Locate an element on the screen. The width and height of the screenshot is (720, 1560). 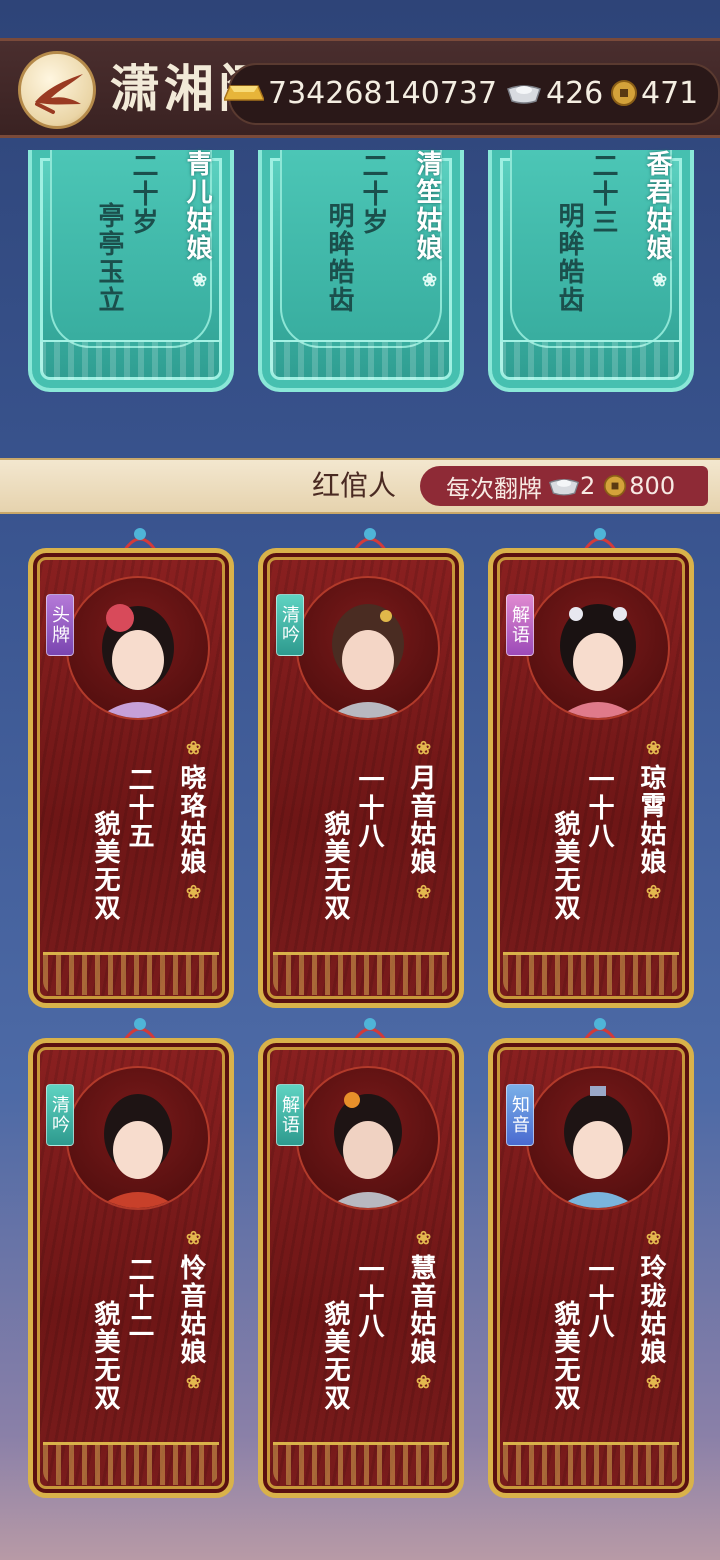
currency-bar: 734268140737 426 471 is located at coordinates (472, 94).